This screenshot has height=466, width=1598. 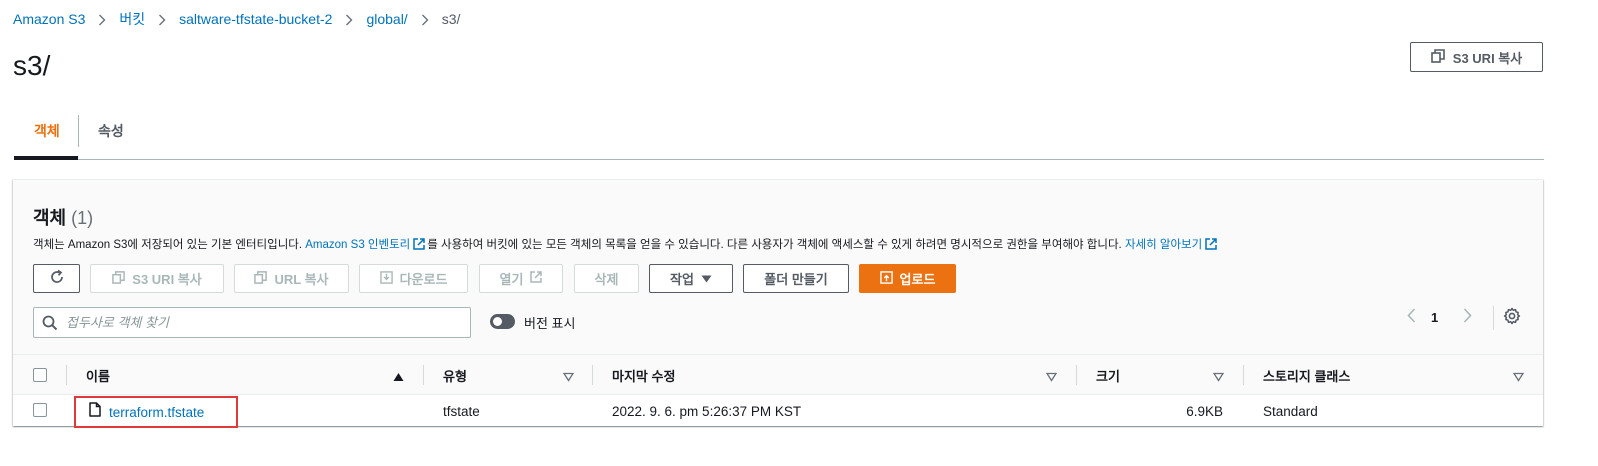 What do you see at coordinates (779, 131) in the screenshot?
I see `tab-bar: 객체 속성` at bounding box center [779, 131].